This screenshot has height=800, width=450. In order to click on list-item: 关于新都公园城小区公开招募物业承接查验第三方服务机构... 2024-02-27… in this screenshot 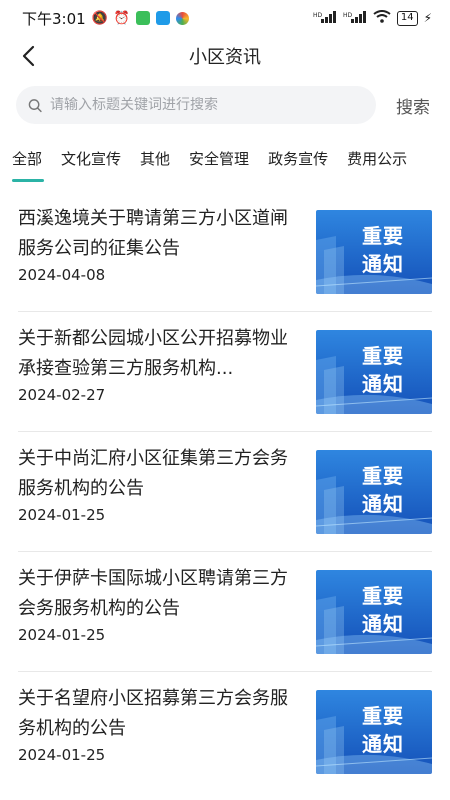, I will do `click(225, 372)`.